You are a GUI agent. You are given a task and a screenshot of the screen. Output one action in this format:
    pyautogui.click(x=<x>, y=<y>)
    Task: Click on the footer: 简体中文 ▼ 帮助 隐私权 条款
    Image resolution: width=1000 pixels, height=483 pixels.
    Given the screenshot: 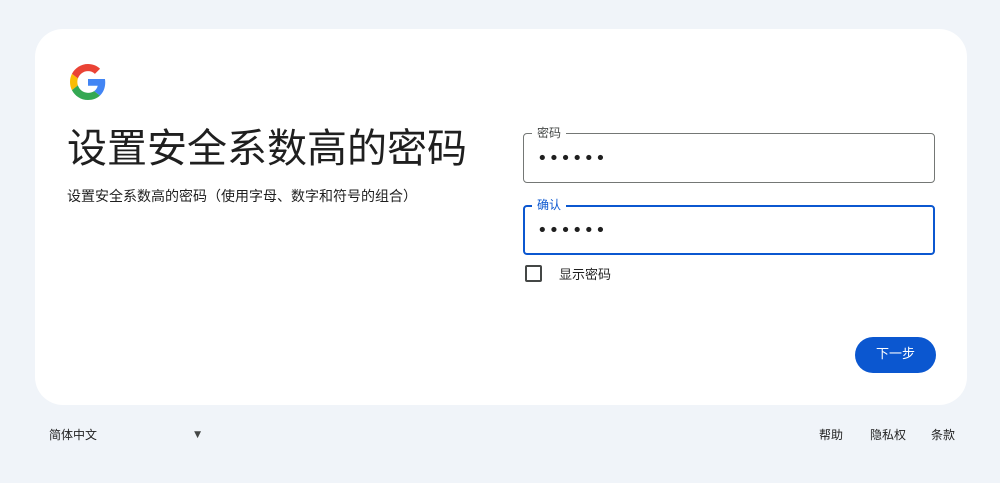 What is the action you would take?
    pyautogui.click(x=500, y=435)
    